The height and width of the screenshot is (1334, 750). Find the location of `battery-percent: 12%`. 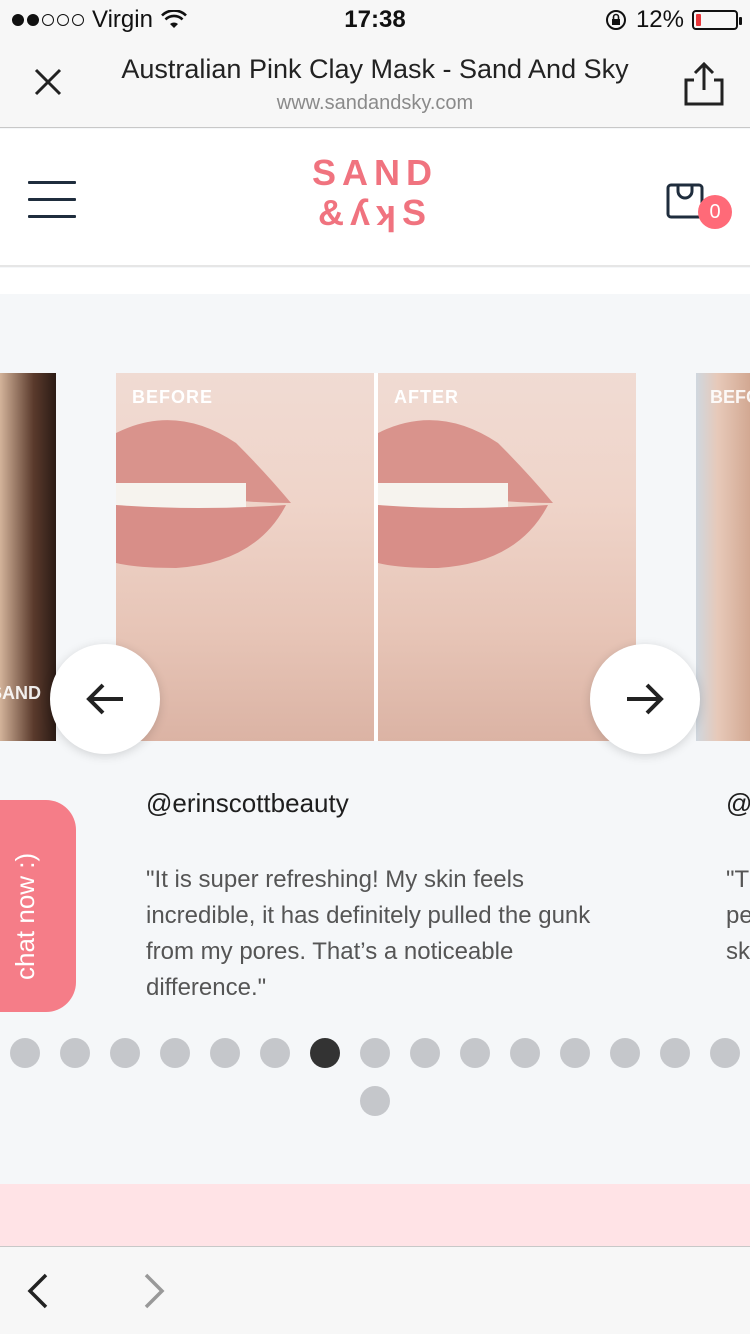

battery-percent: 12% is located at coordinates (659, 19).